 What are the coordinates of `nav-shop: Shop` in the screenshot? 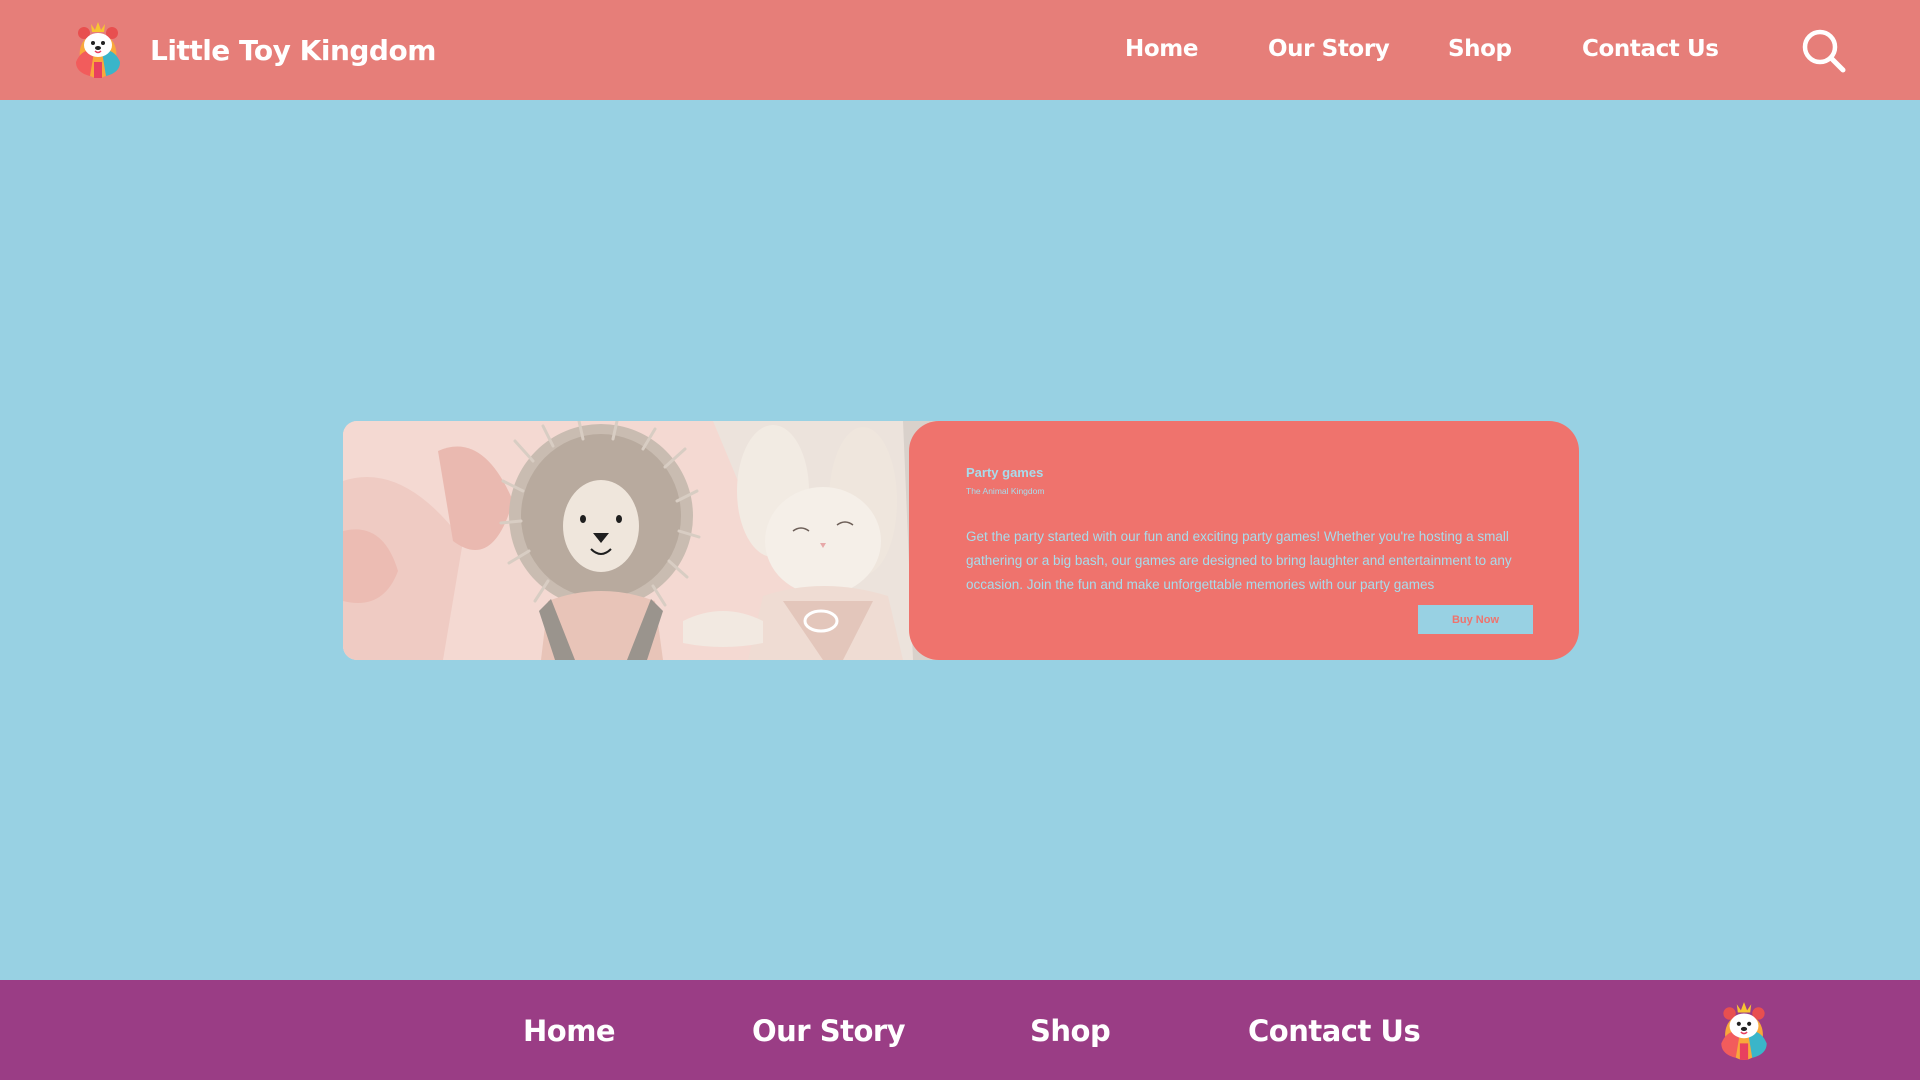 It's located at (1480, 49).